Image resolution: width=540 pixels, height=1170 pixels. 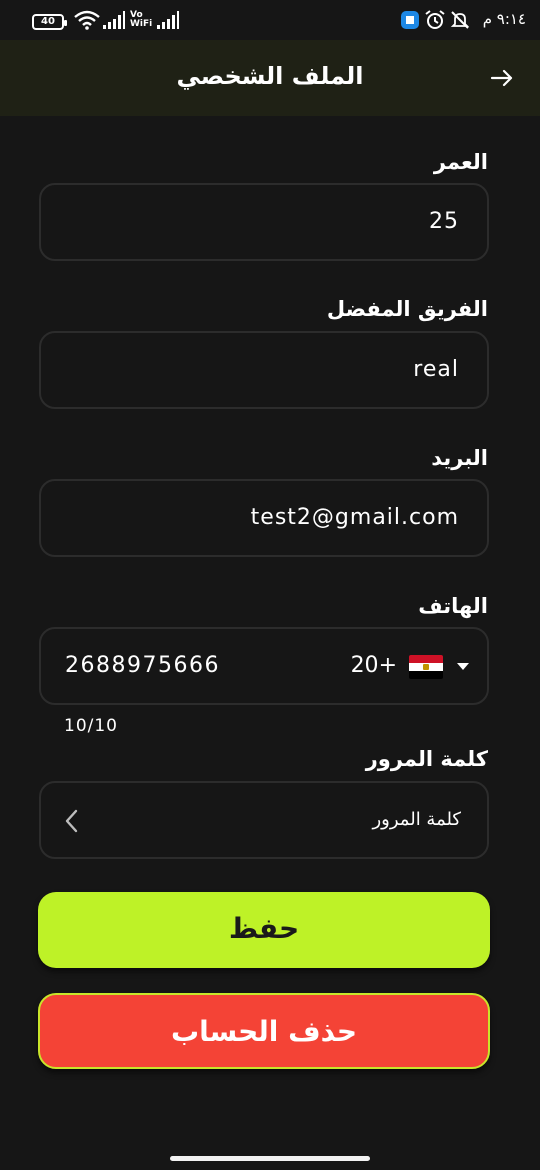 What do you see at coordinates (435, 19) in the screenshot?
I see `alarm-icon` at bounding box center [435, 19].